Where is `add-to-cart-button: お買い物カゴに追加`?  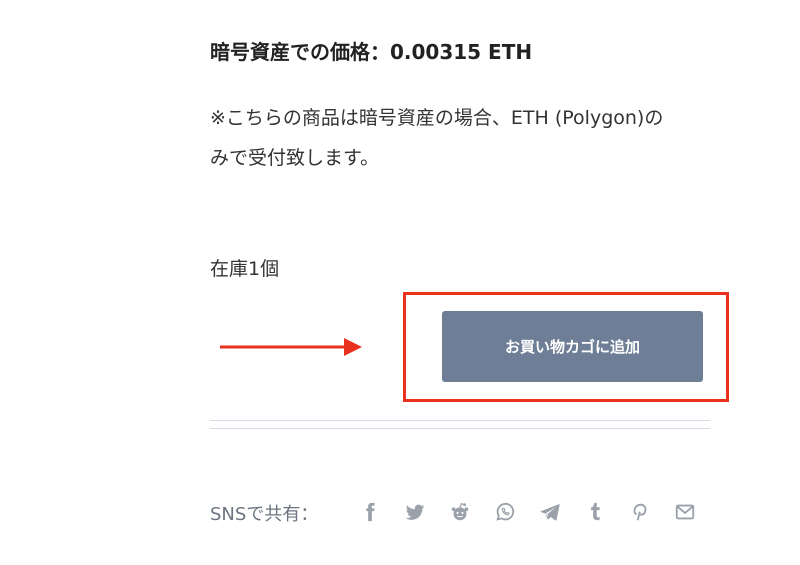 add-to-cart-button: お買い物カゴに追加 is located at coordinates (572, 346).